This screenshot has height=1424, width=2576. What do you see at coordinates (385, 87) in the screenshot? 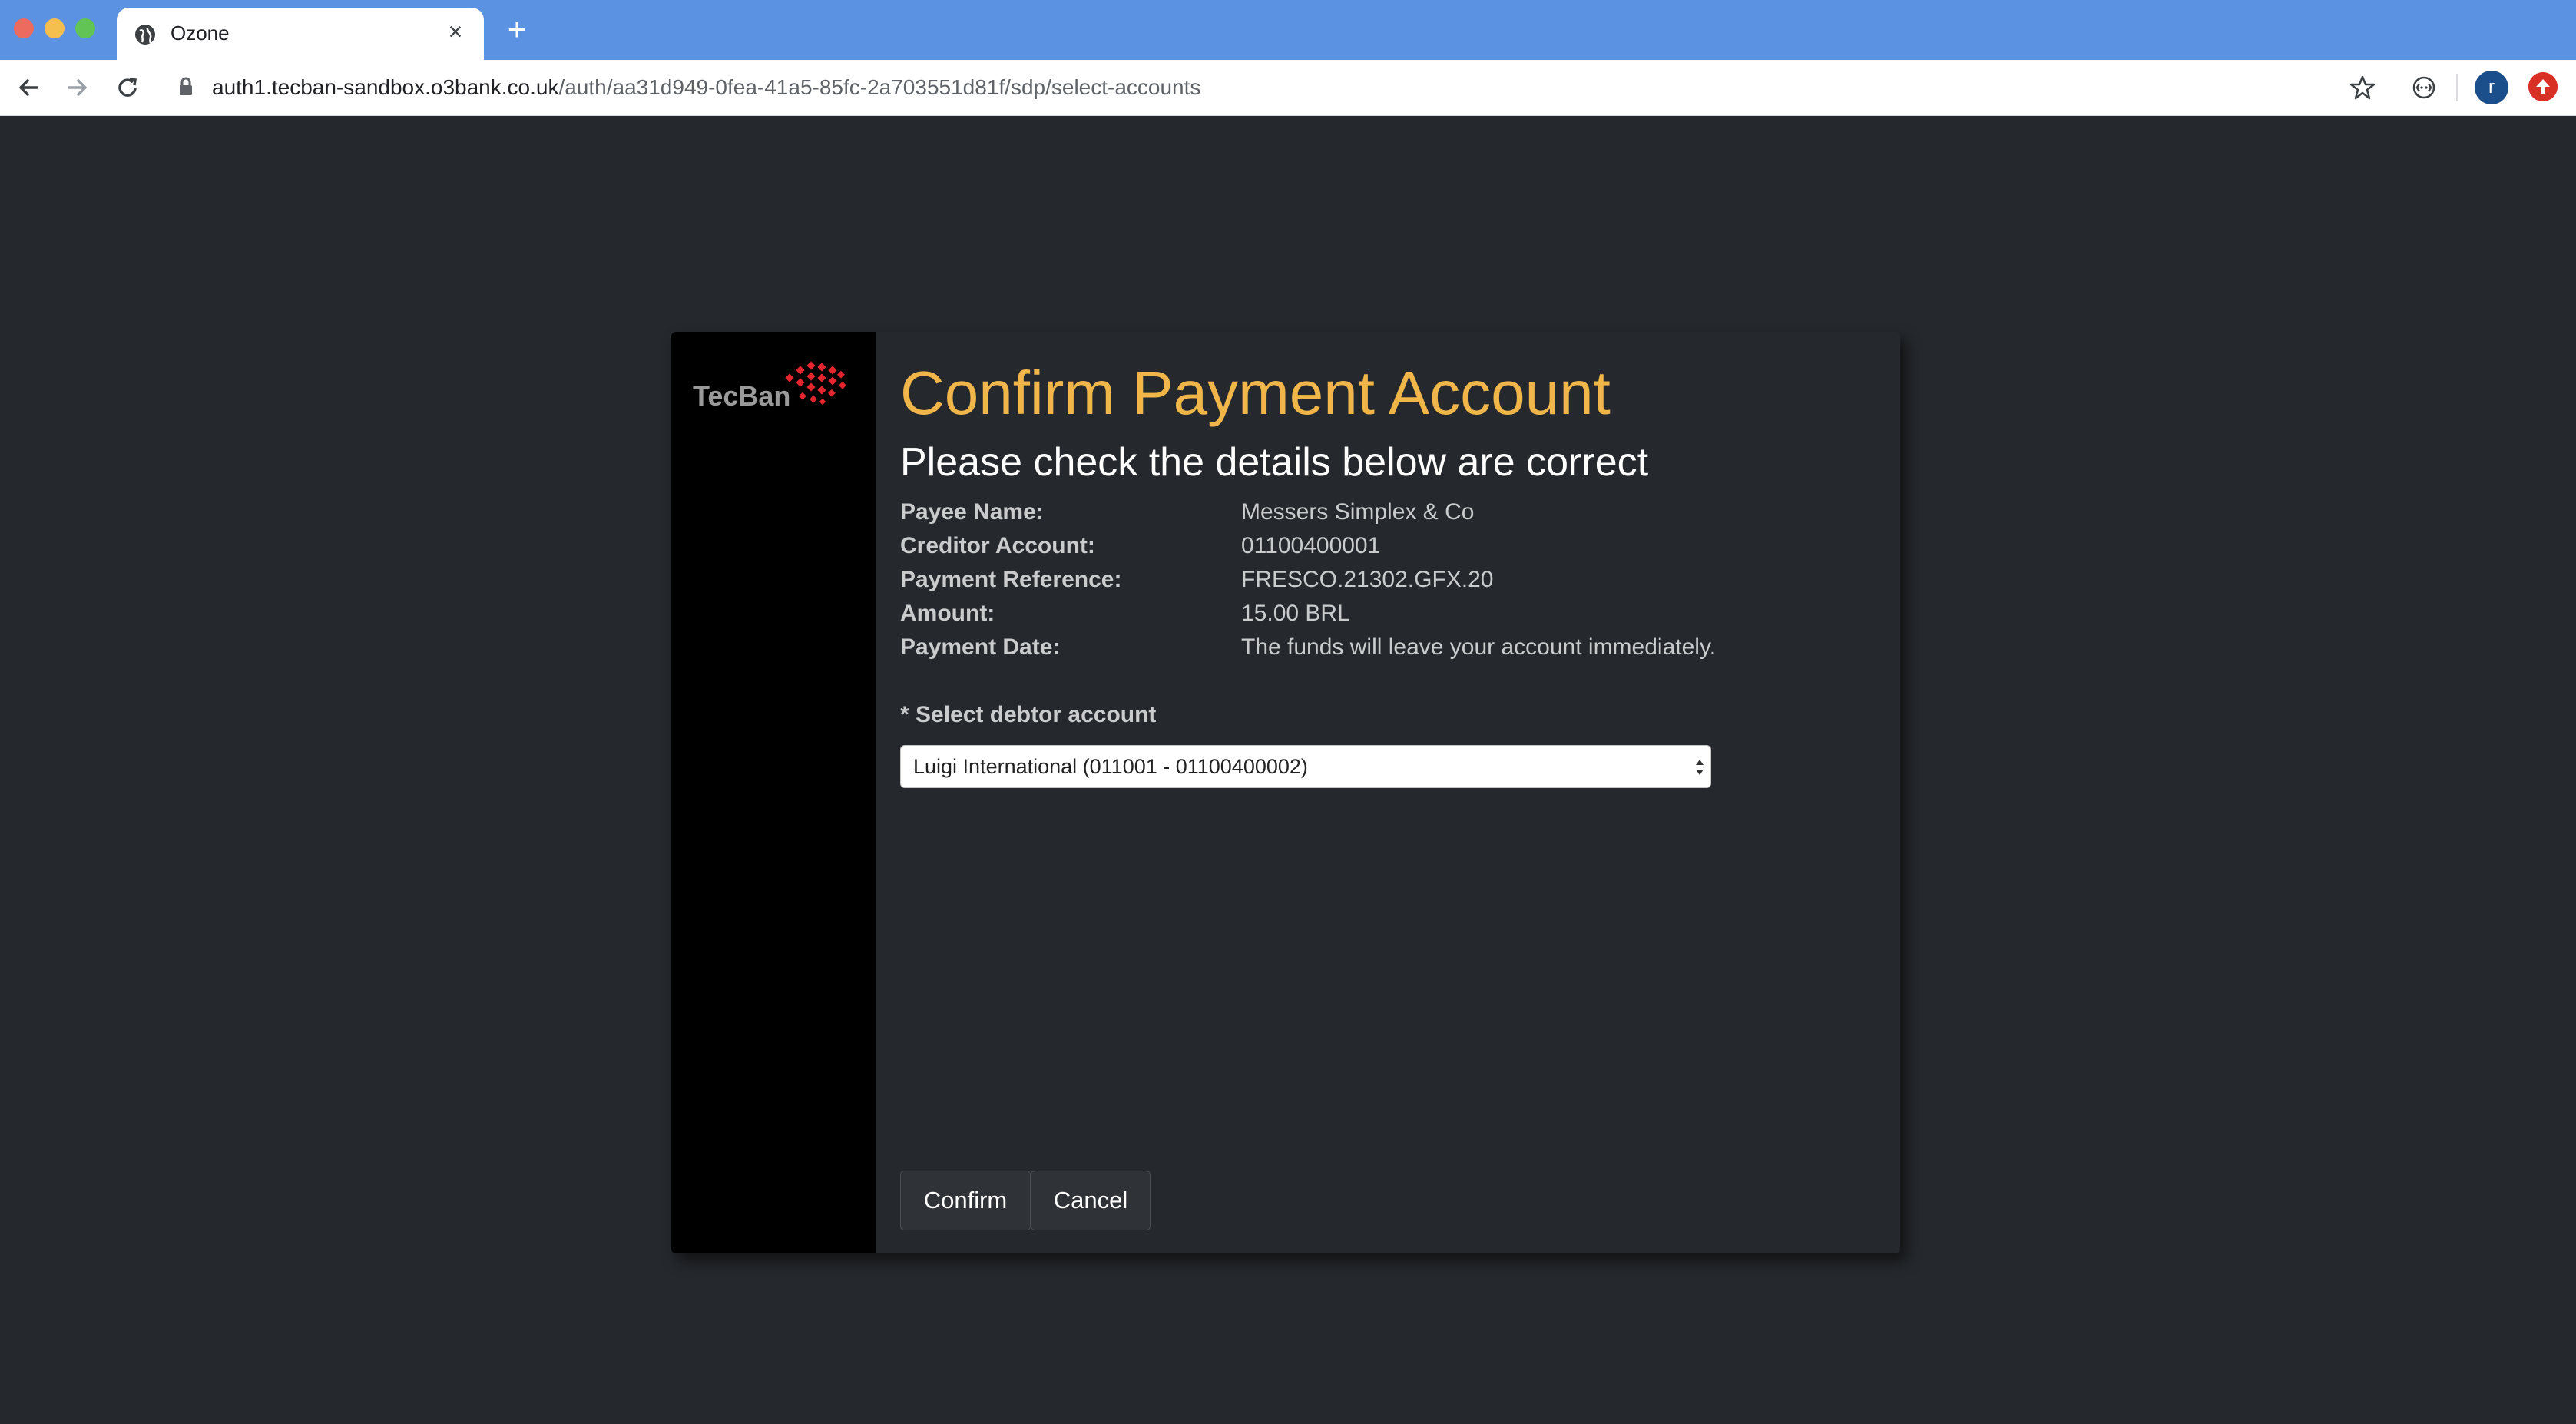
I see `url-host: auth1.tecban-sandbox.o3bank.co.uk` at bounding box center [385, 87].